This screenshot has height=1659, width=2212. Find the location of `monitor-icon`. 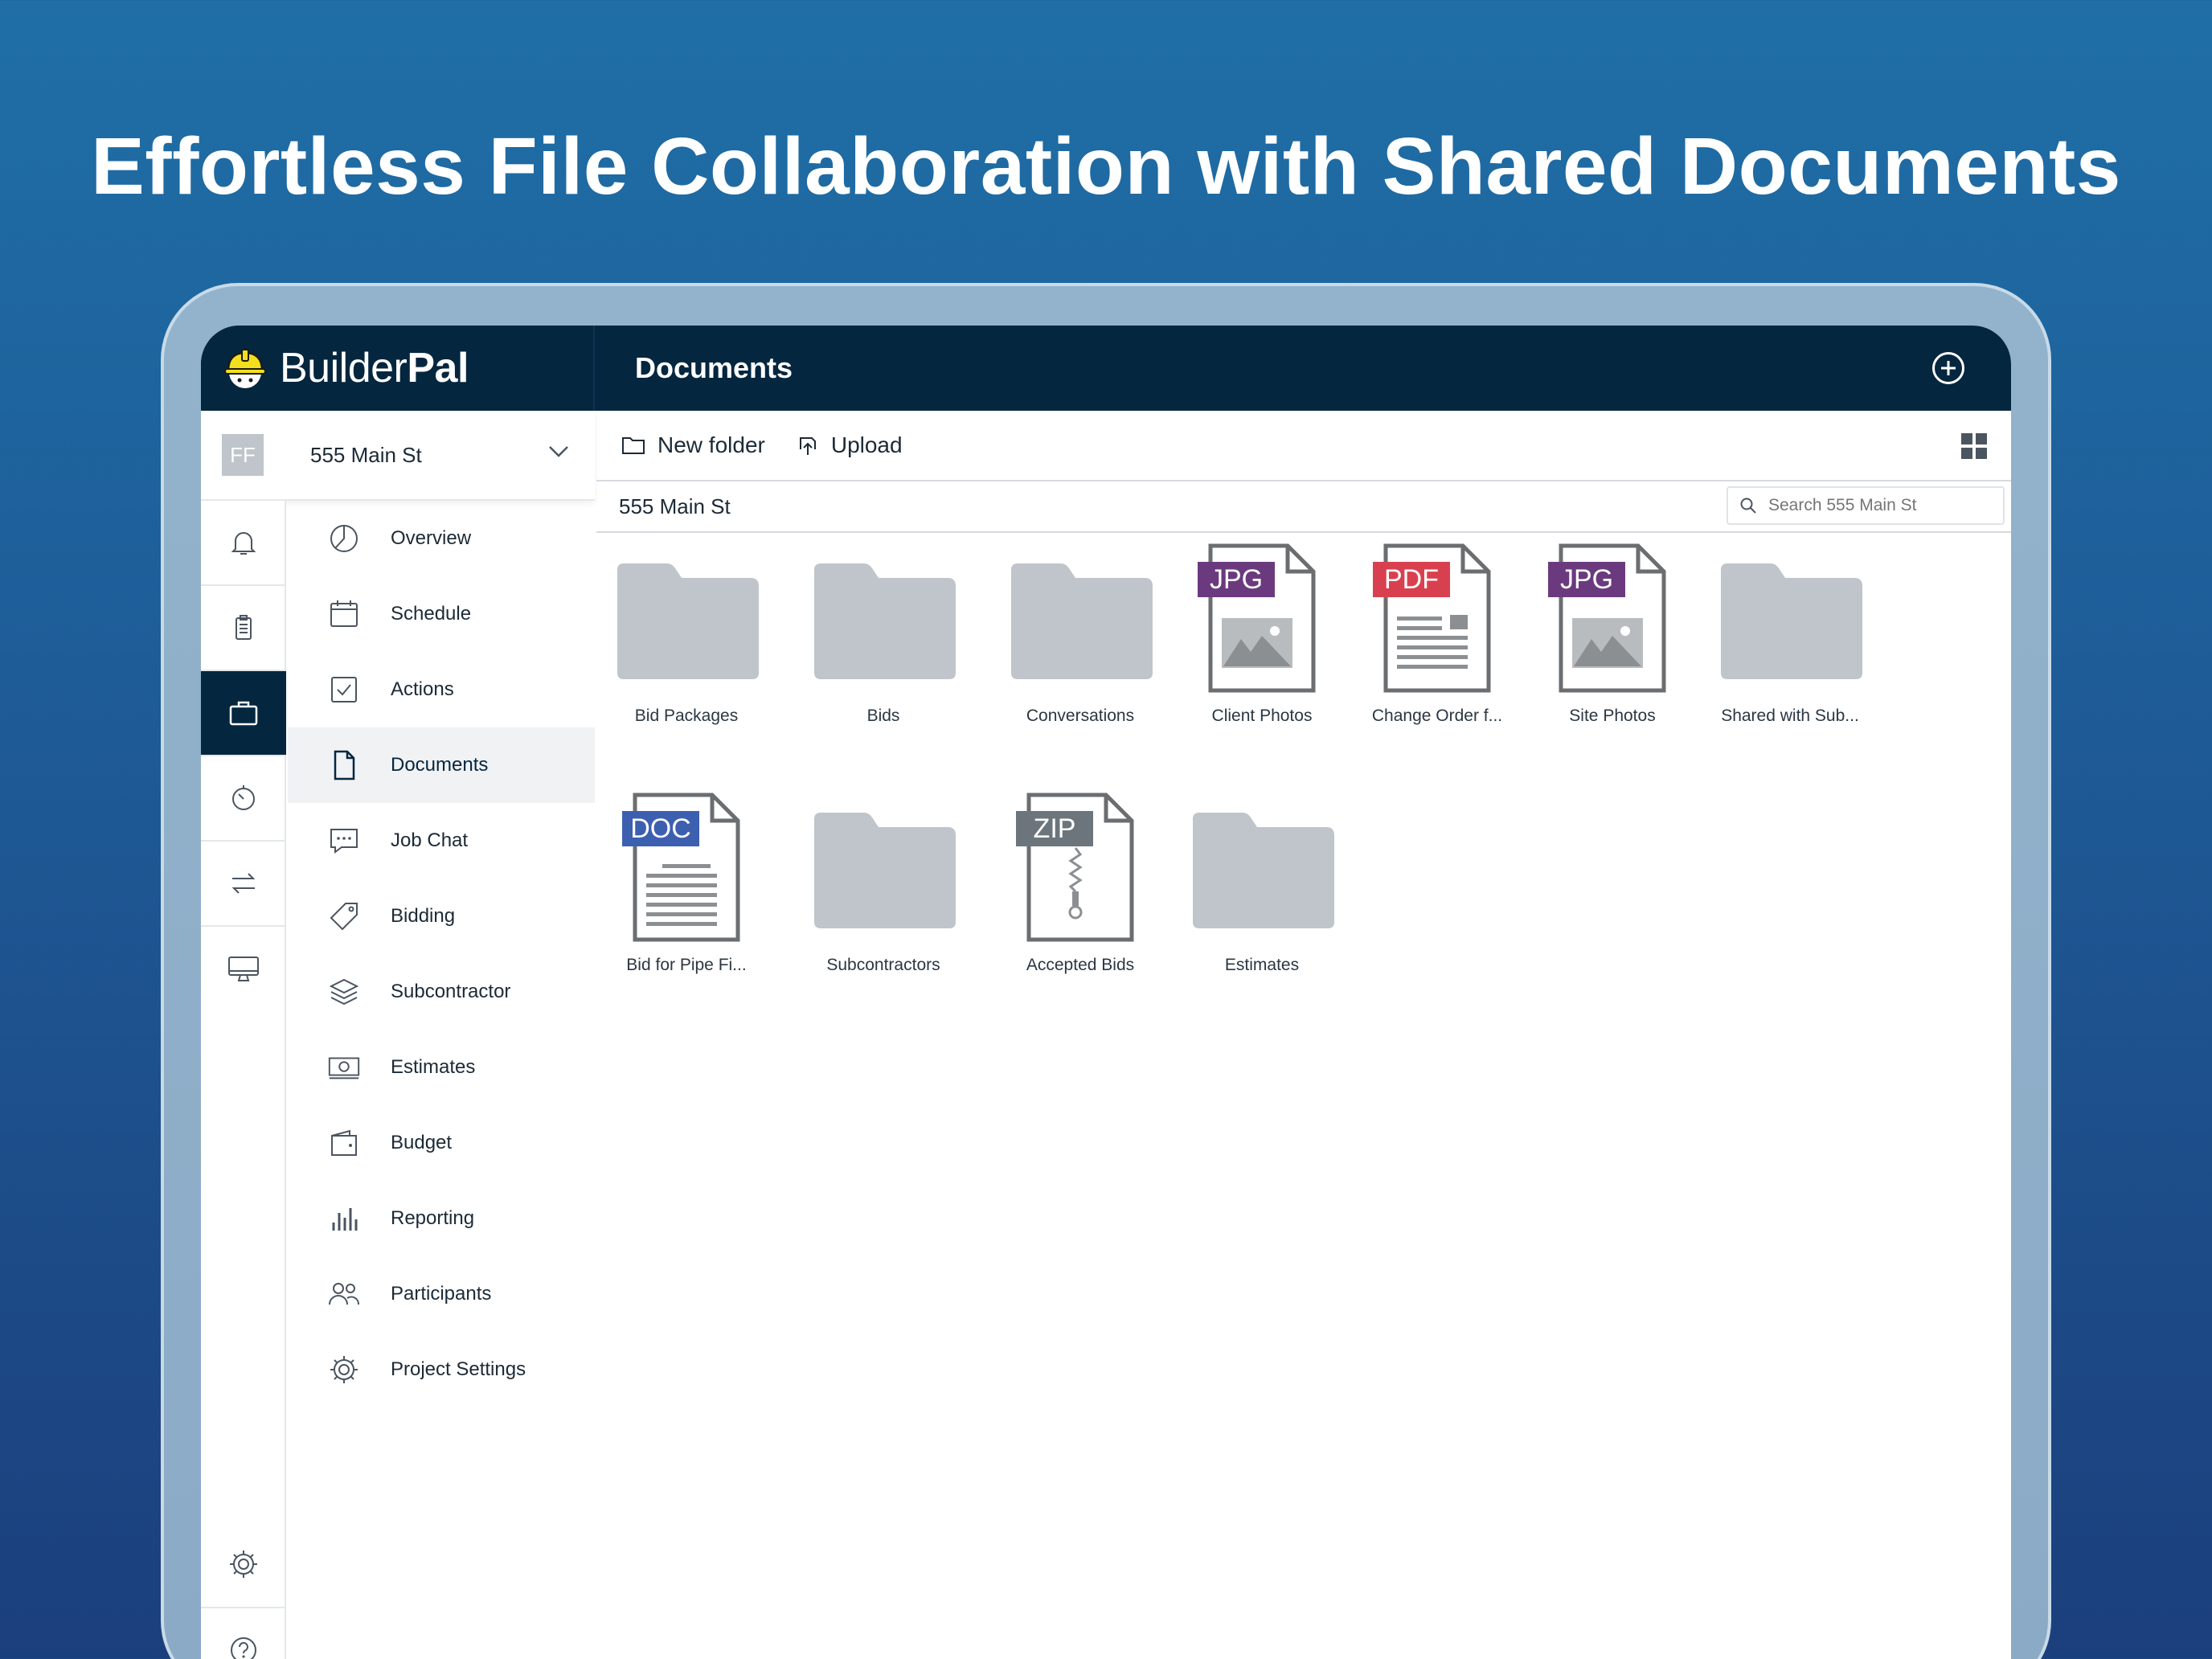

monitor-icon is located at coordinates (243, 969).